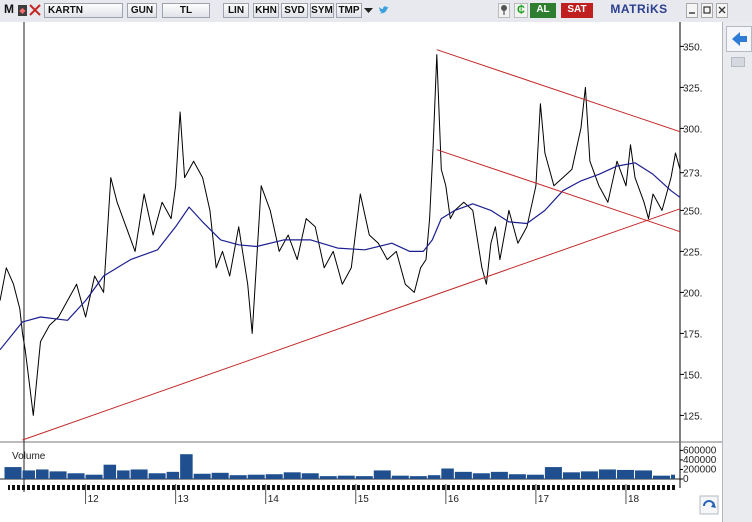  Describe the element at coordinates (634, 499) in the screenshot. I see `time-tick-label: 18` at that location.